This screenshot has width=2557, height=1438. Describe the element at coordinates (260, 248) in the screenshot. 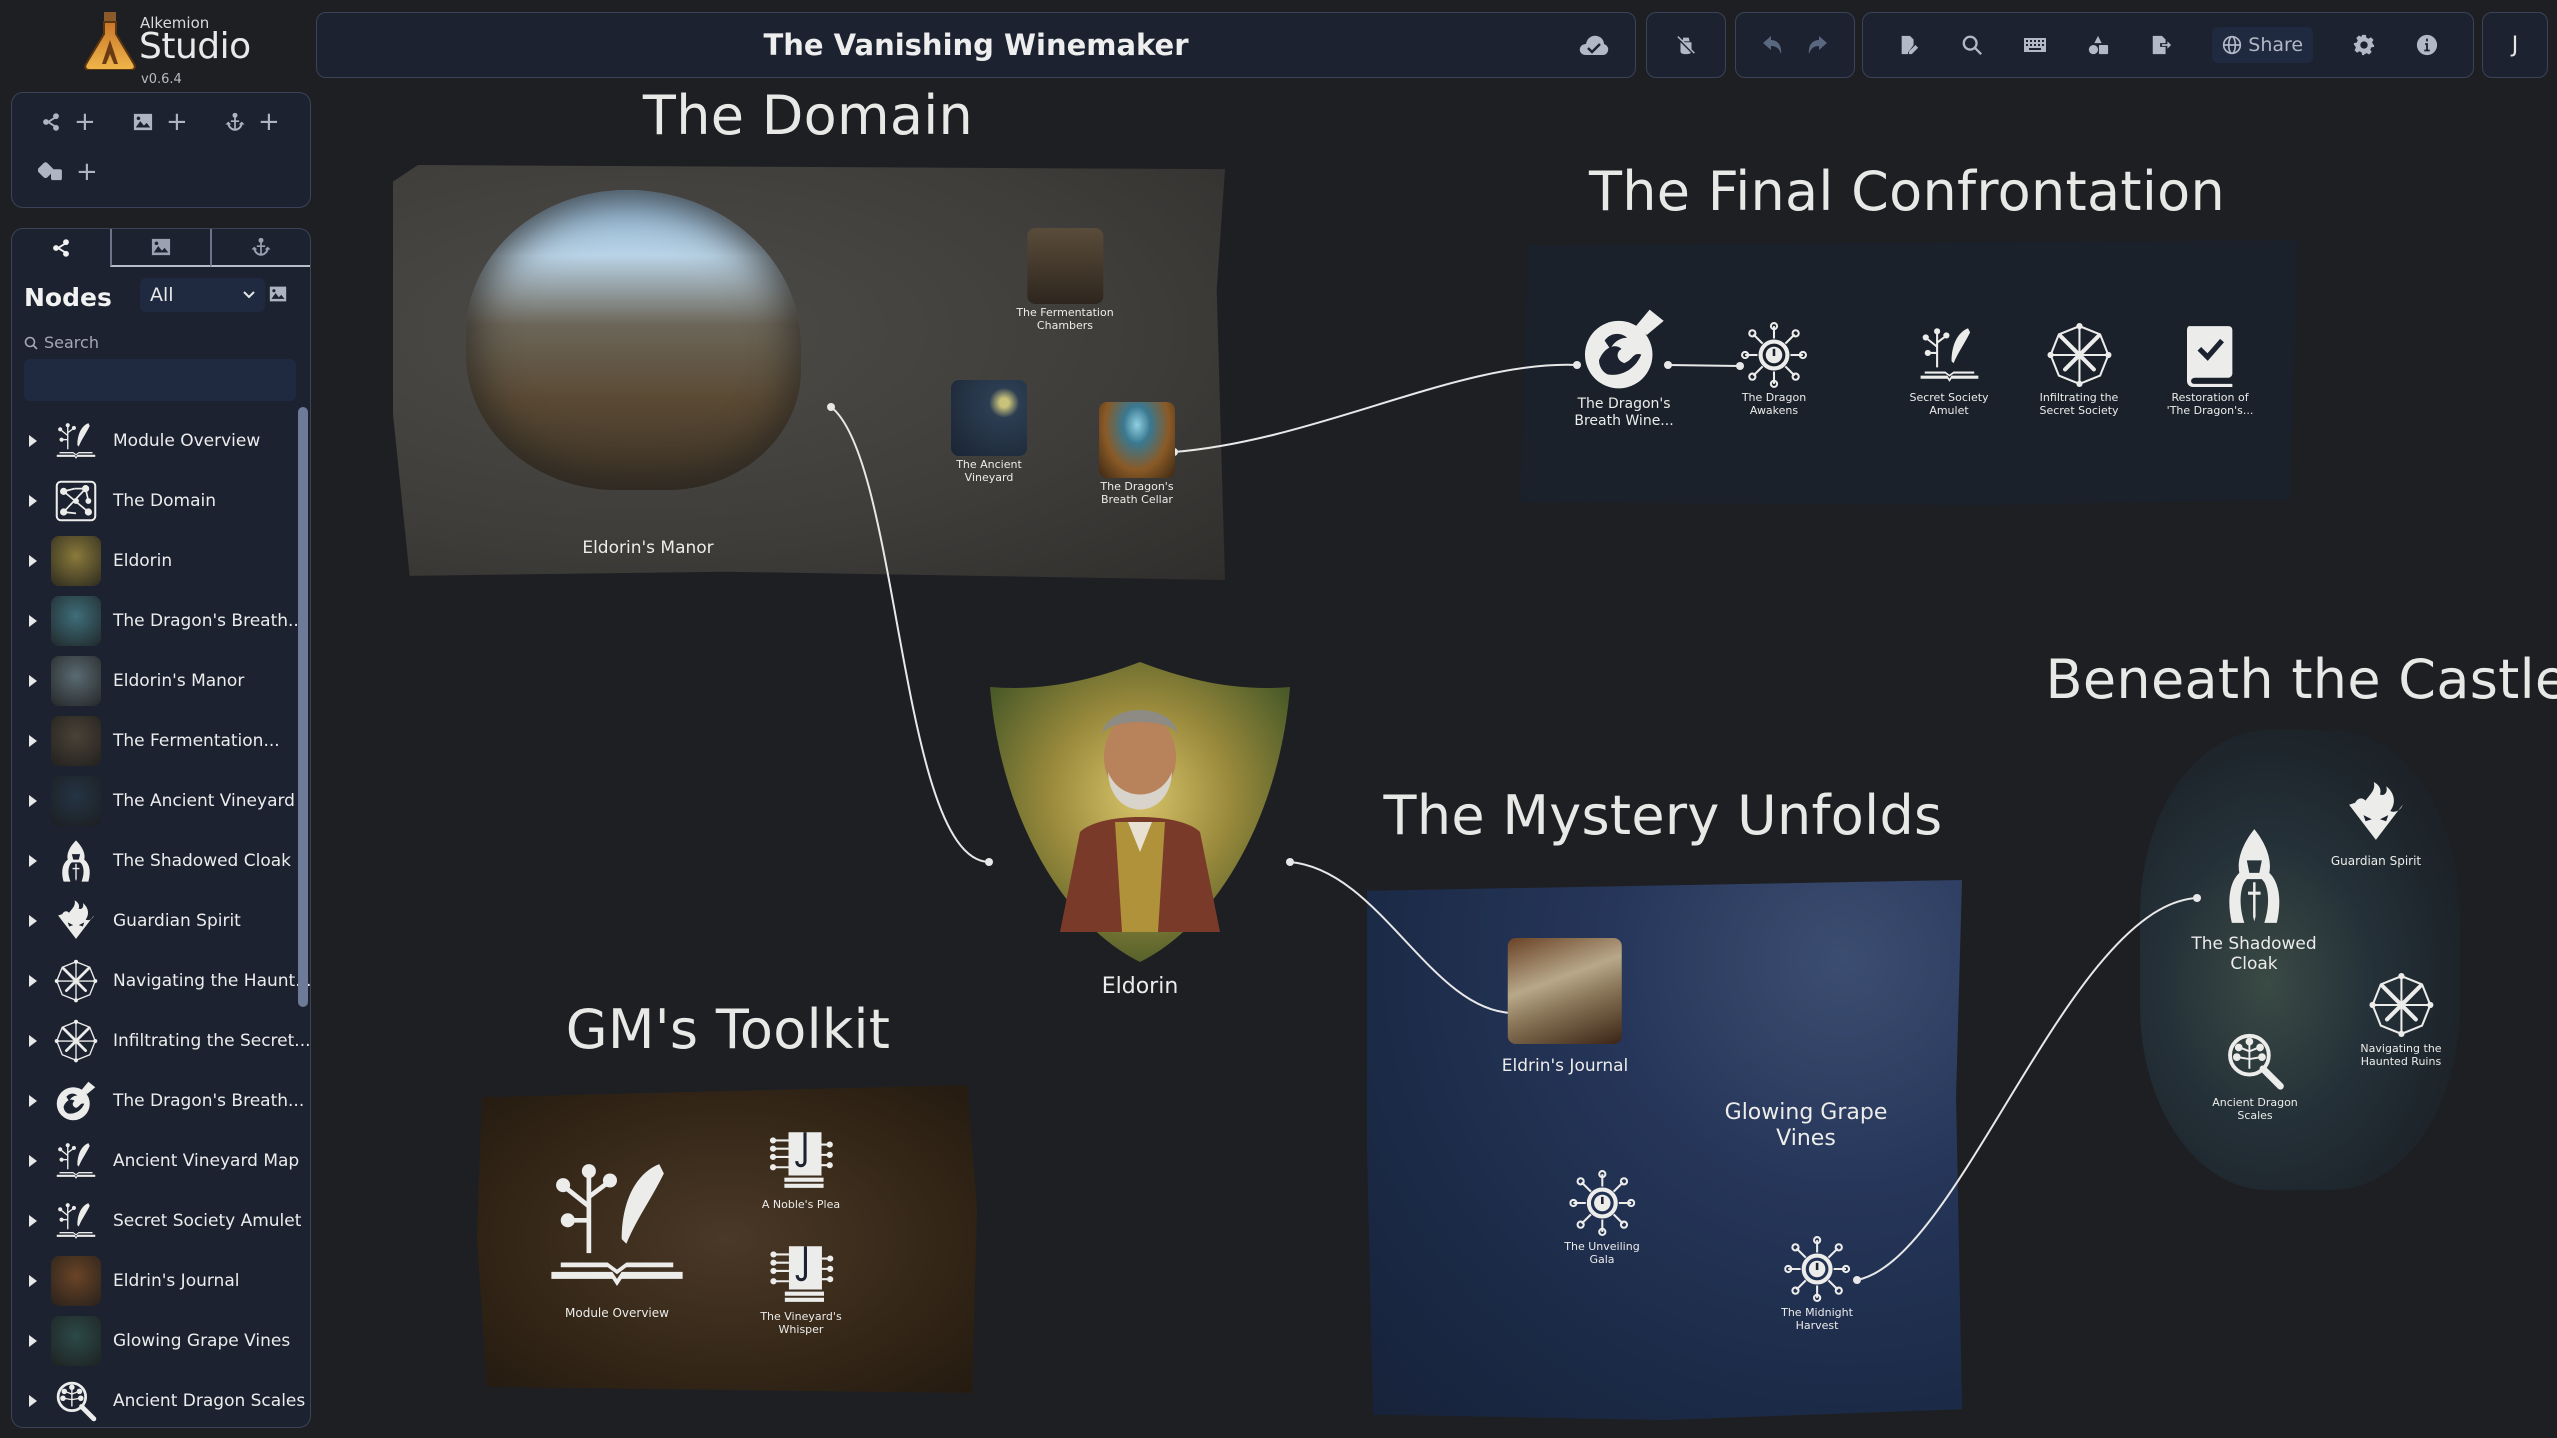

I see `tab-anchors` at that location.